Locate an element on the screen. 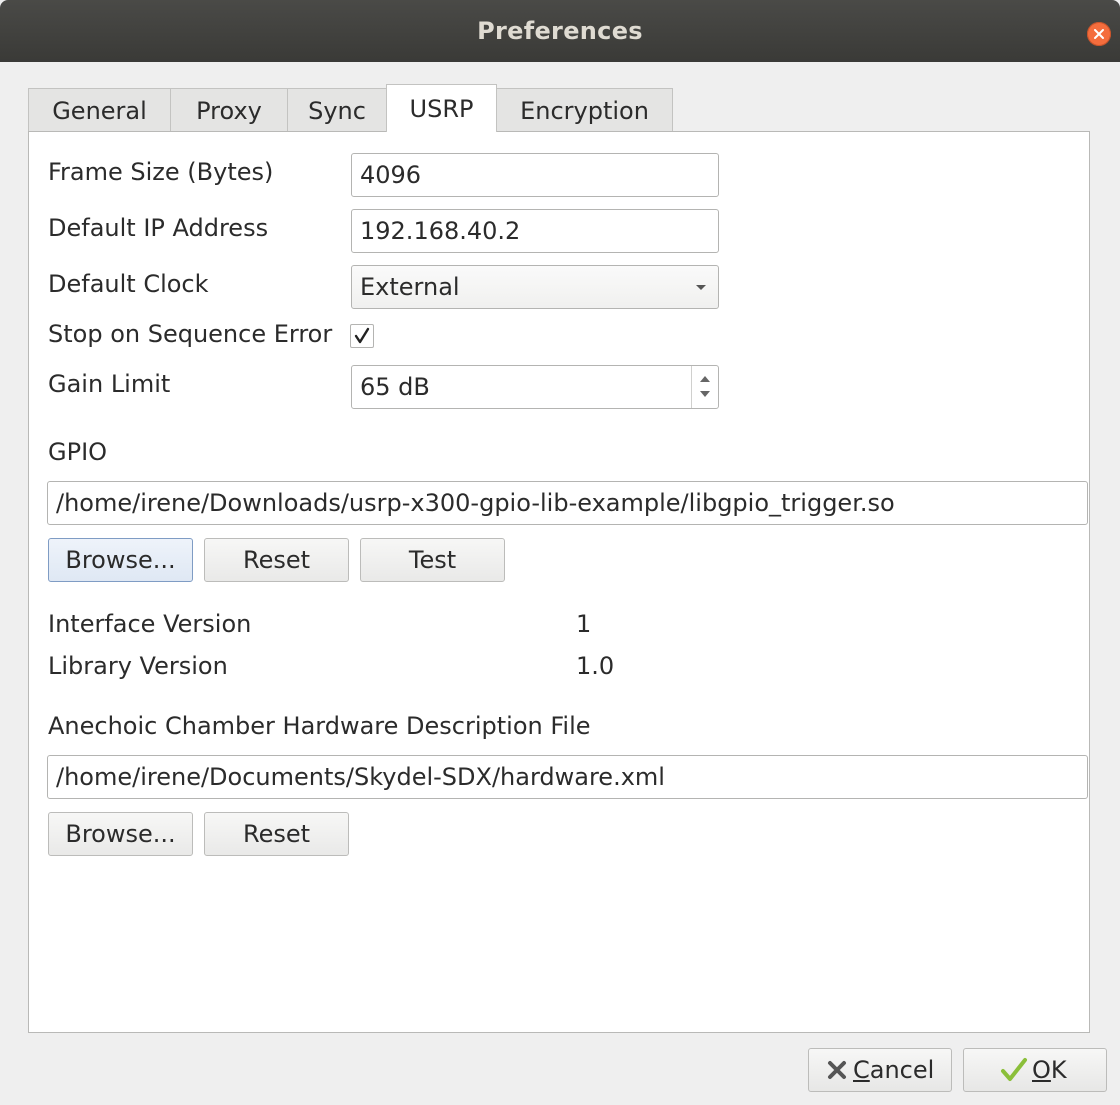 The width and height of the screenshot is (1120, 1105). cancel-x-icon is located at coordinates (837, 1070).